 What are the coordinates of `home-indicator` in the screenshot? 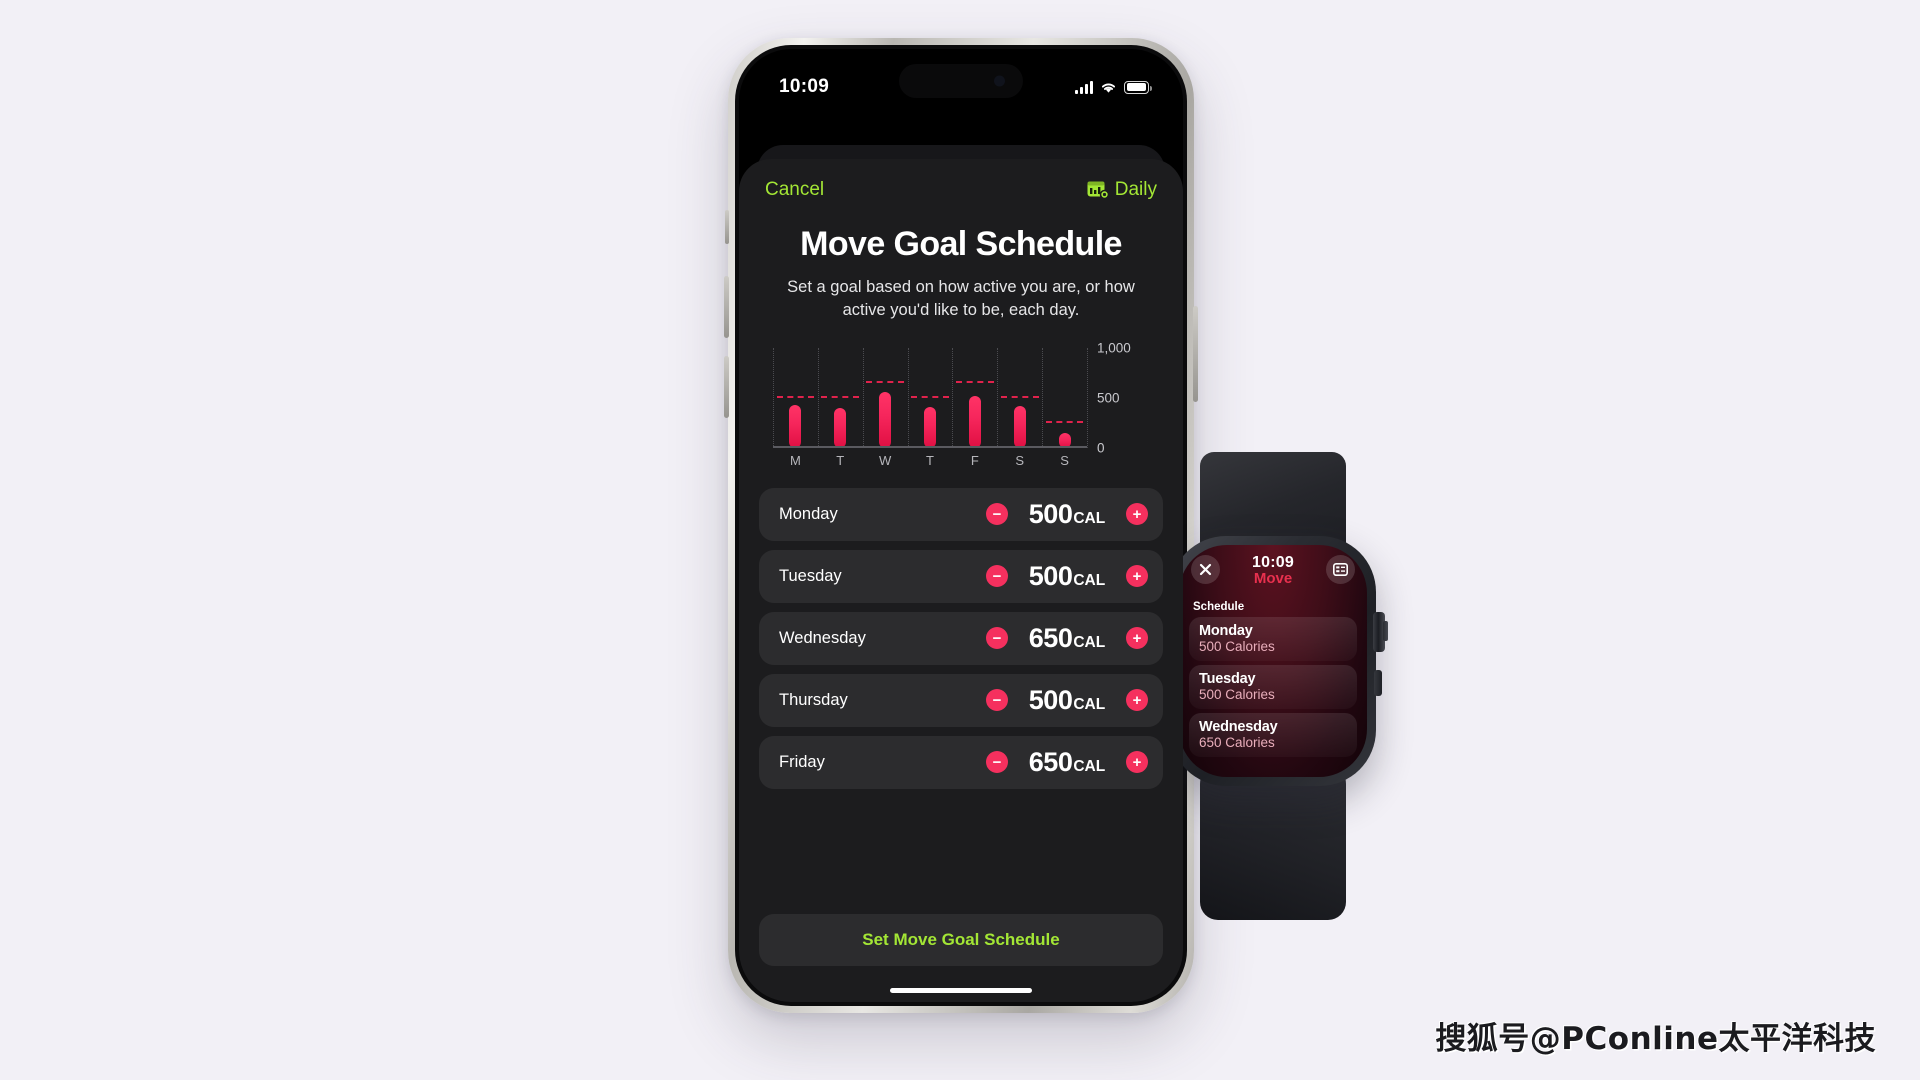 It's located at (961, 990).